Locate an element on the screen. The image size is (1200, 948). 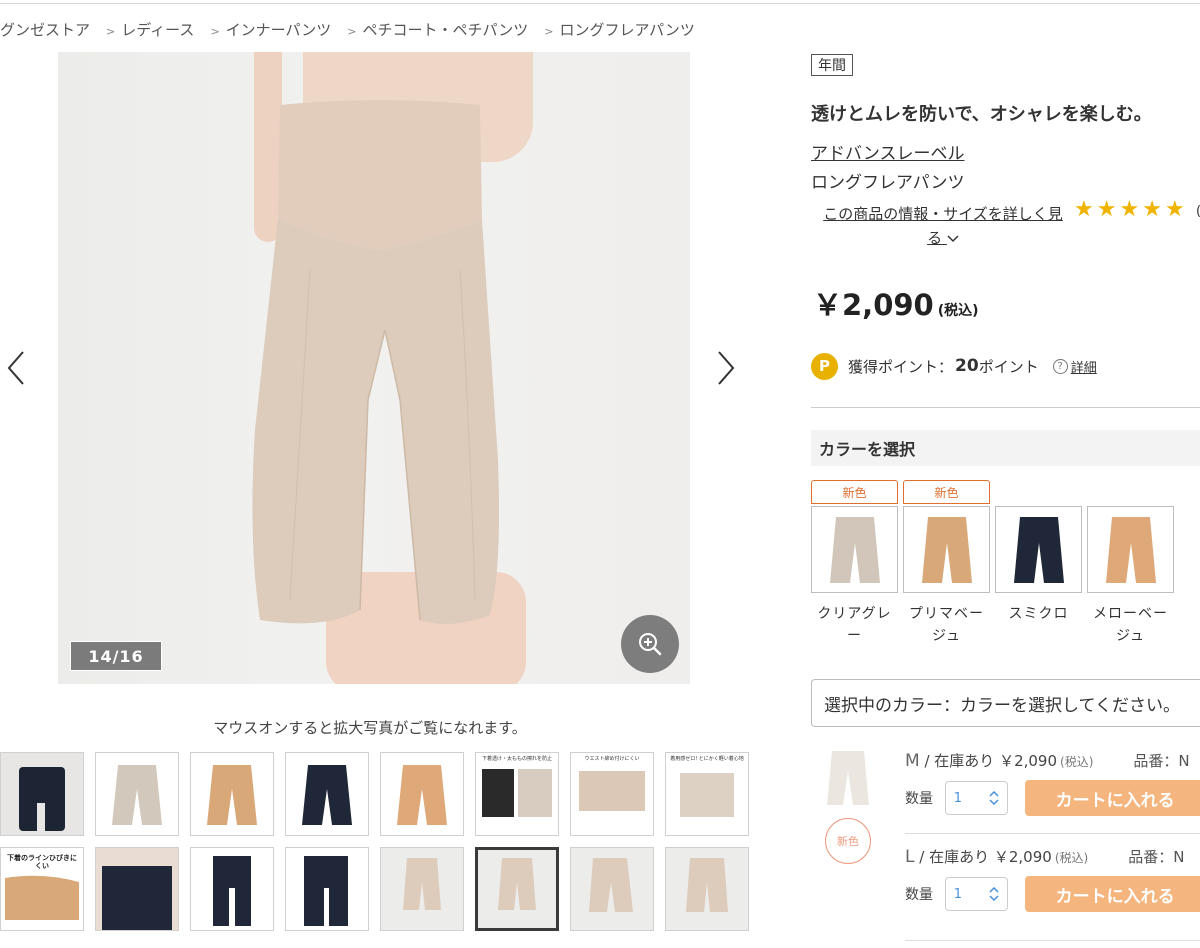
points-detail-link: 詳細 is located at coordinates (1084, 366).